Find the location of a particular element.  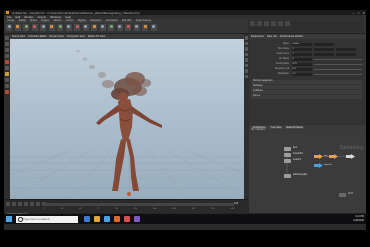

spray-icon is located at coordinates (94, 27).